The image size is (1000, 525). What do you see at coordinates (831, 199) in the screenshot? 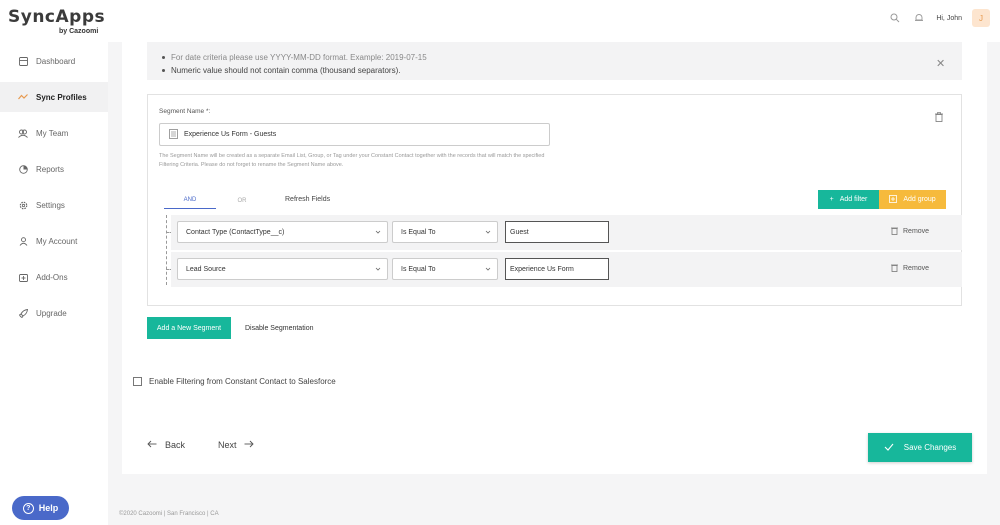
I see `plus-icon: +` at bounding box center [831, 199].